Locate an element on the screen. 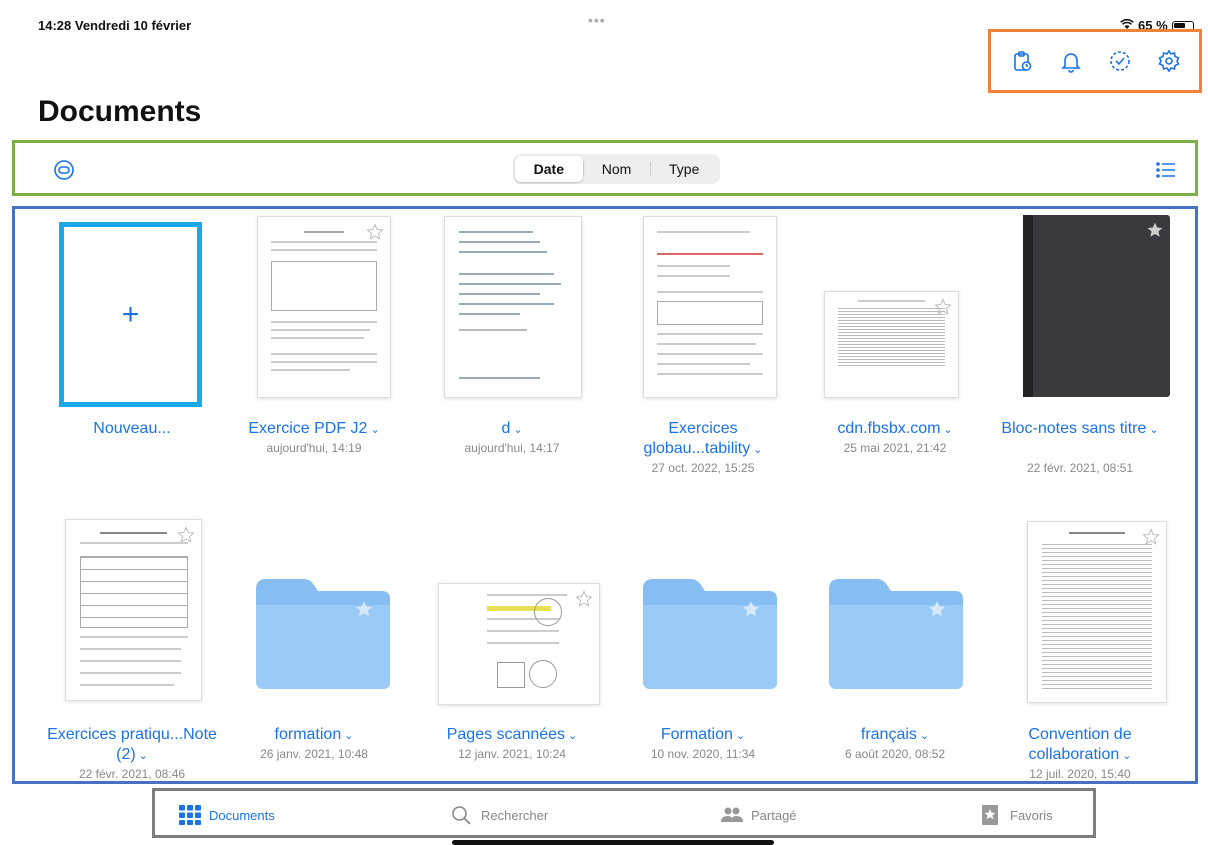  tab-favoris: Favoris is located at coordinates (1016, 815).